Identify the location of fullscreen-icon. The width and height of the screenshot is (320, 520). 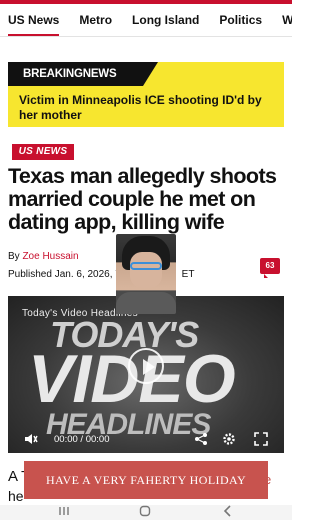
(261, 440).